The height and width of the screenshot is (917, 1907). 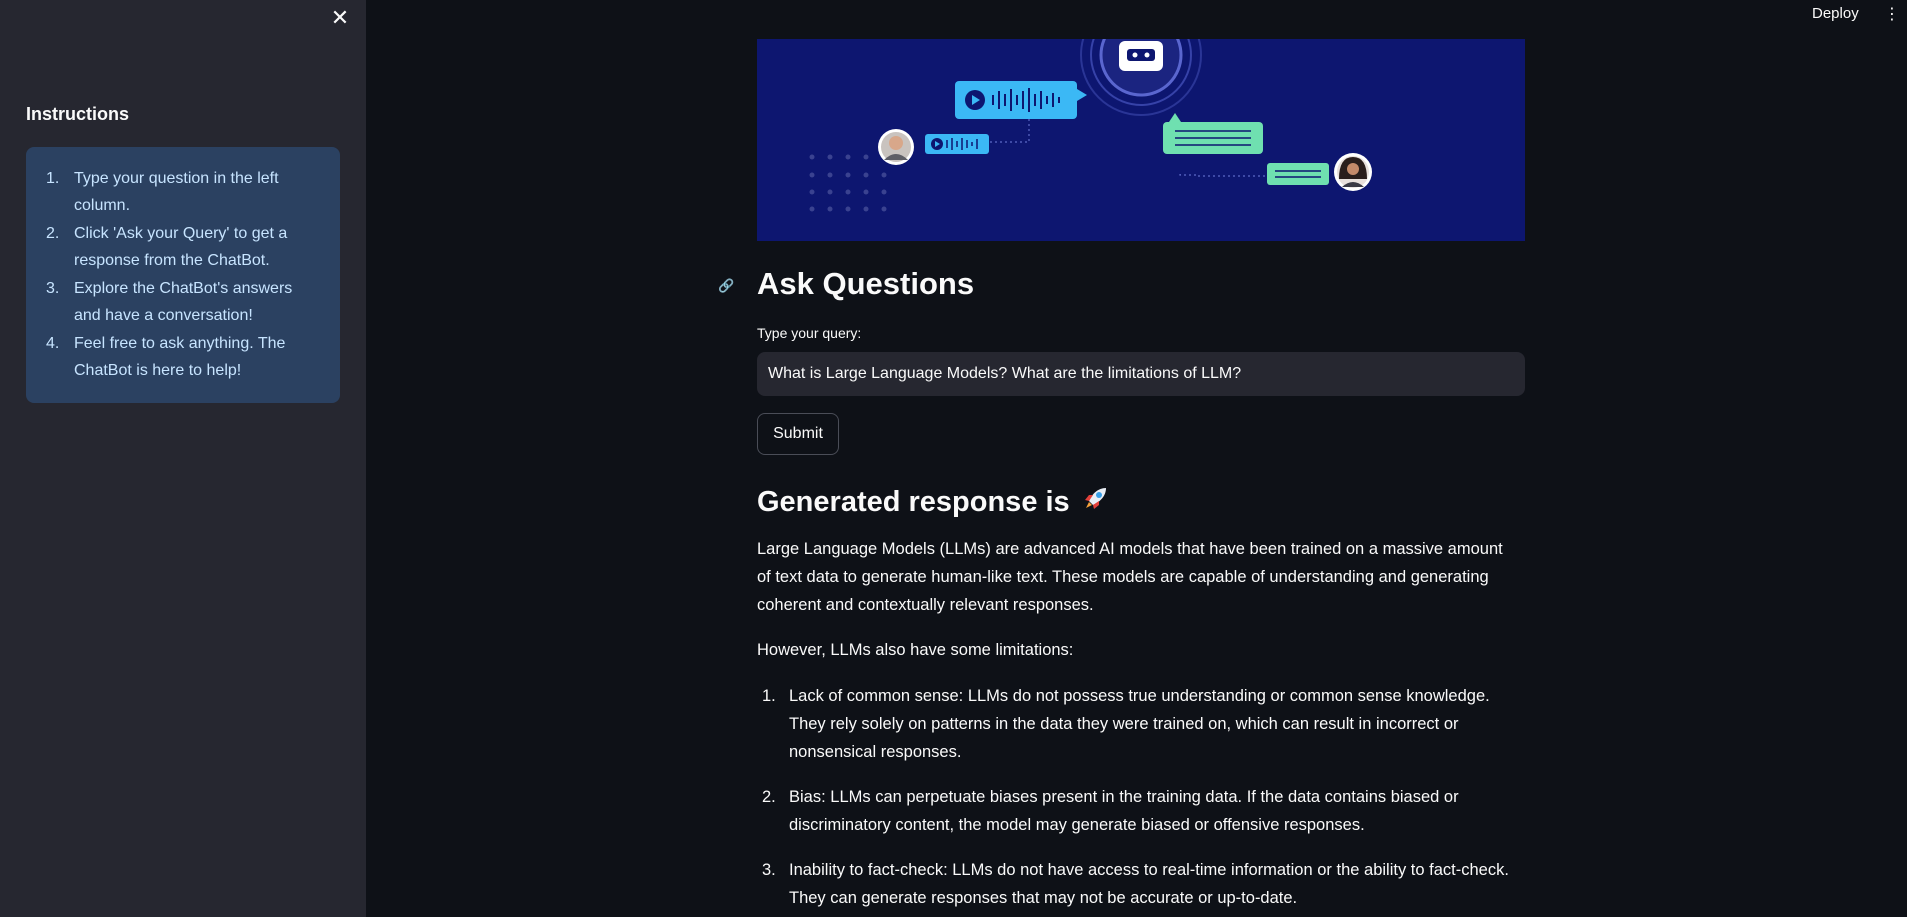 What do you see at coordinates (1141, 140) in the screenshot?
I see `chatbot-banner-image` at bounding box center [1141, 140].